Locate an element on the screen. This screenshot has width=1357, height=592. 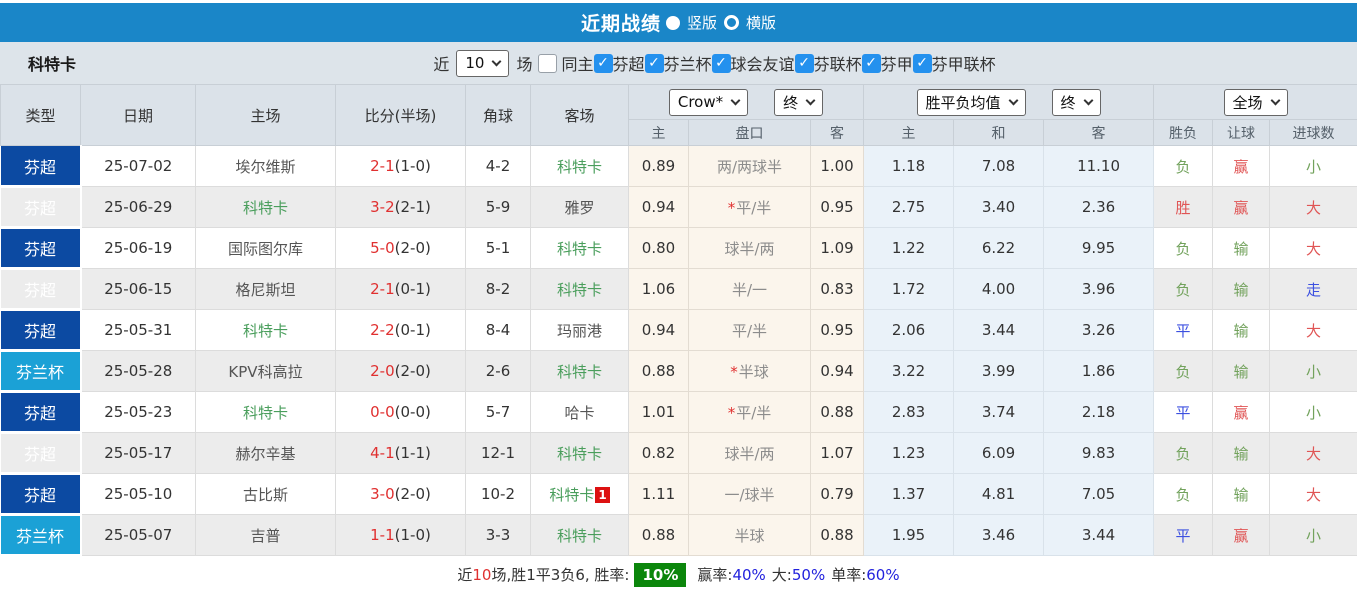
ah-line-cell: 半球 is located at coordinates (750, 535).